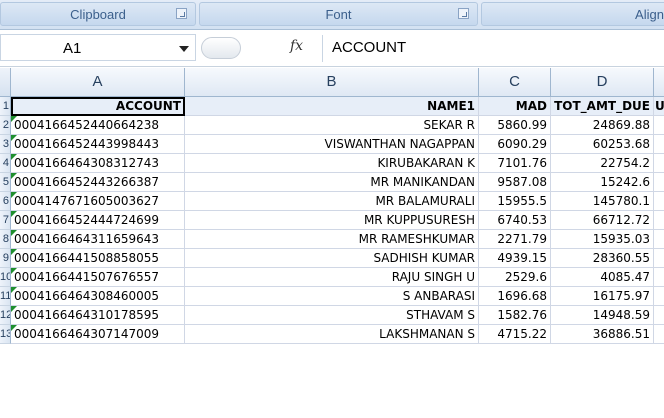 The height and width of the screenshot is (418, 664). Describe the element at coordinates (515, 182) in the screenshot. I see `table-cell-mad: 9587.08` at that location.